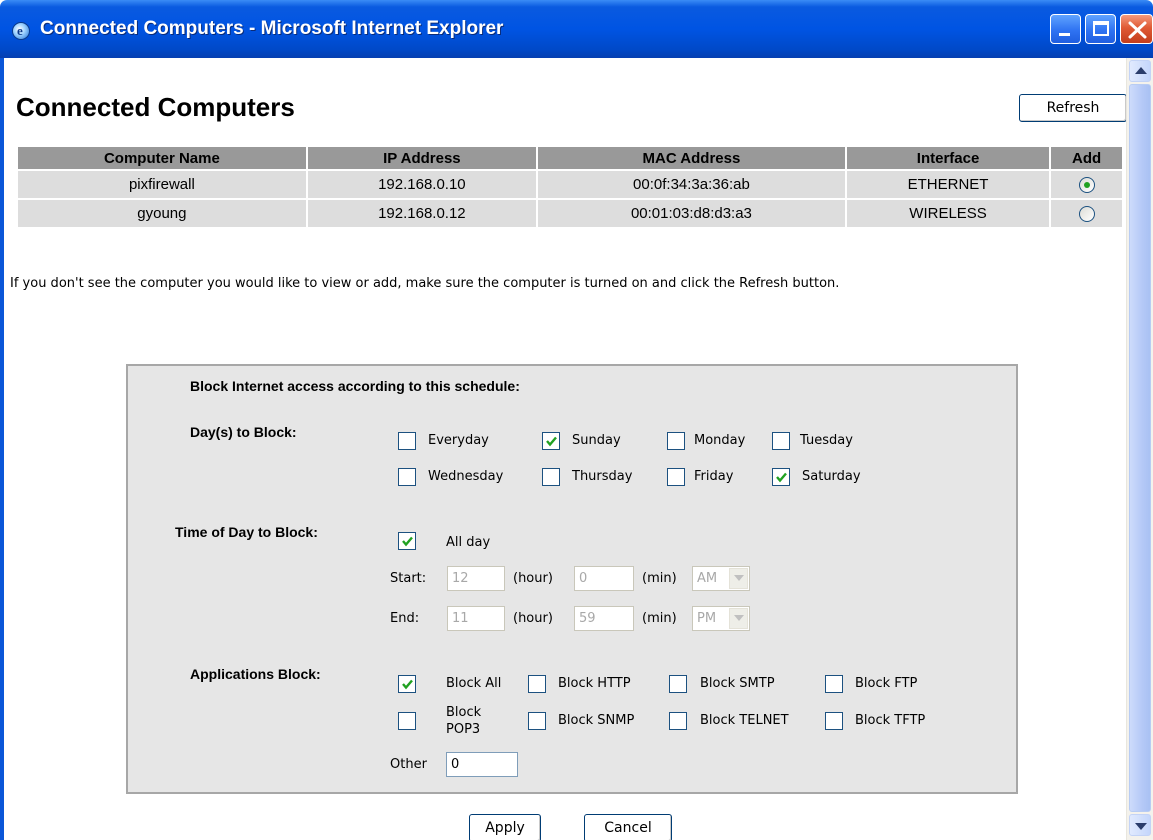 The image size is (1153, 840). Describe the element at coordinates (482, 764) in the screenshot. I see `other-input: 0` at that location.